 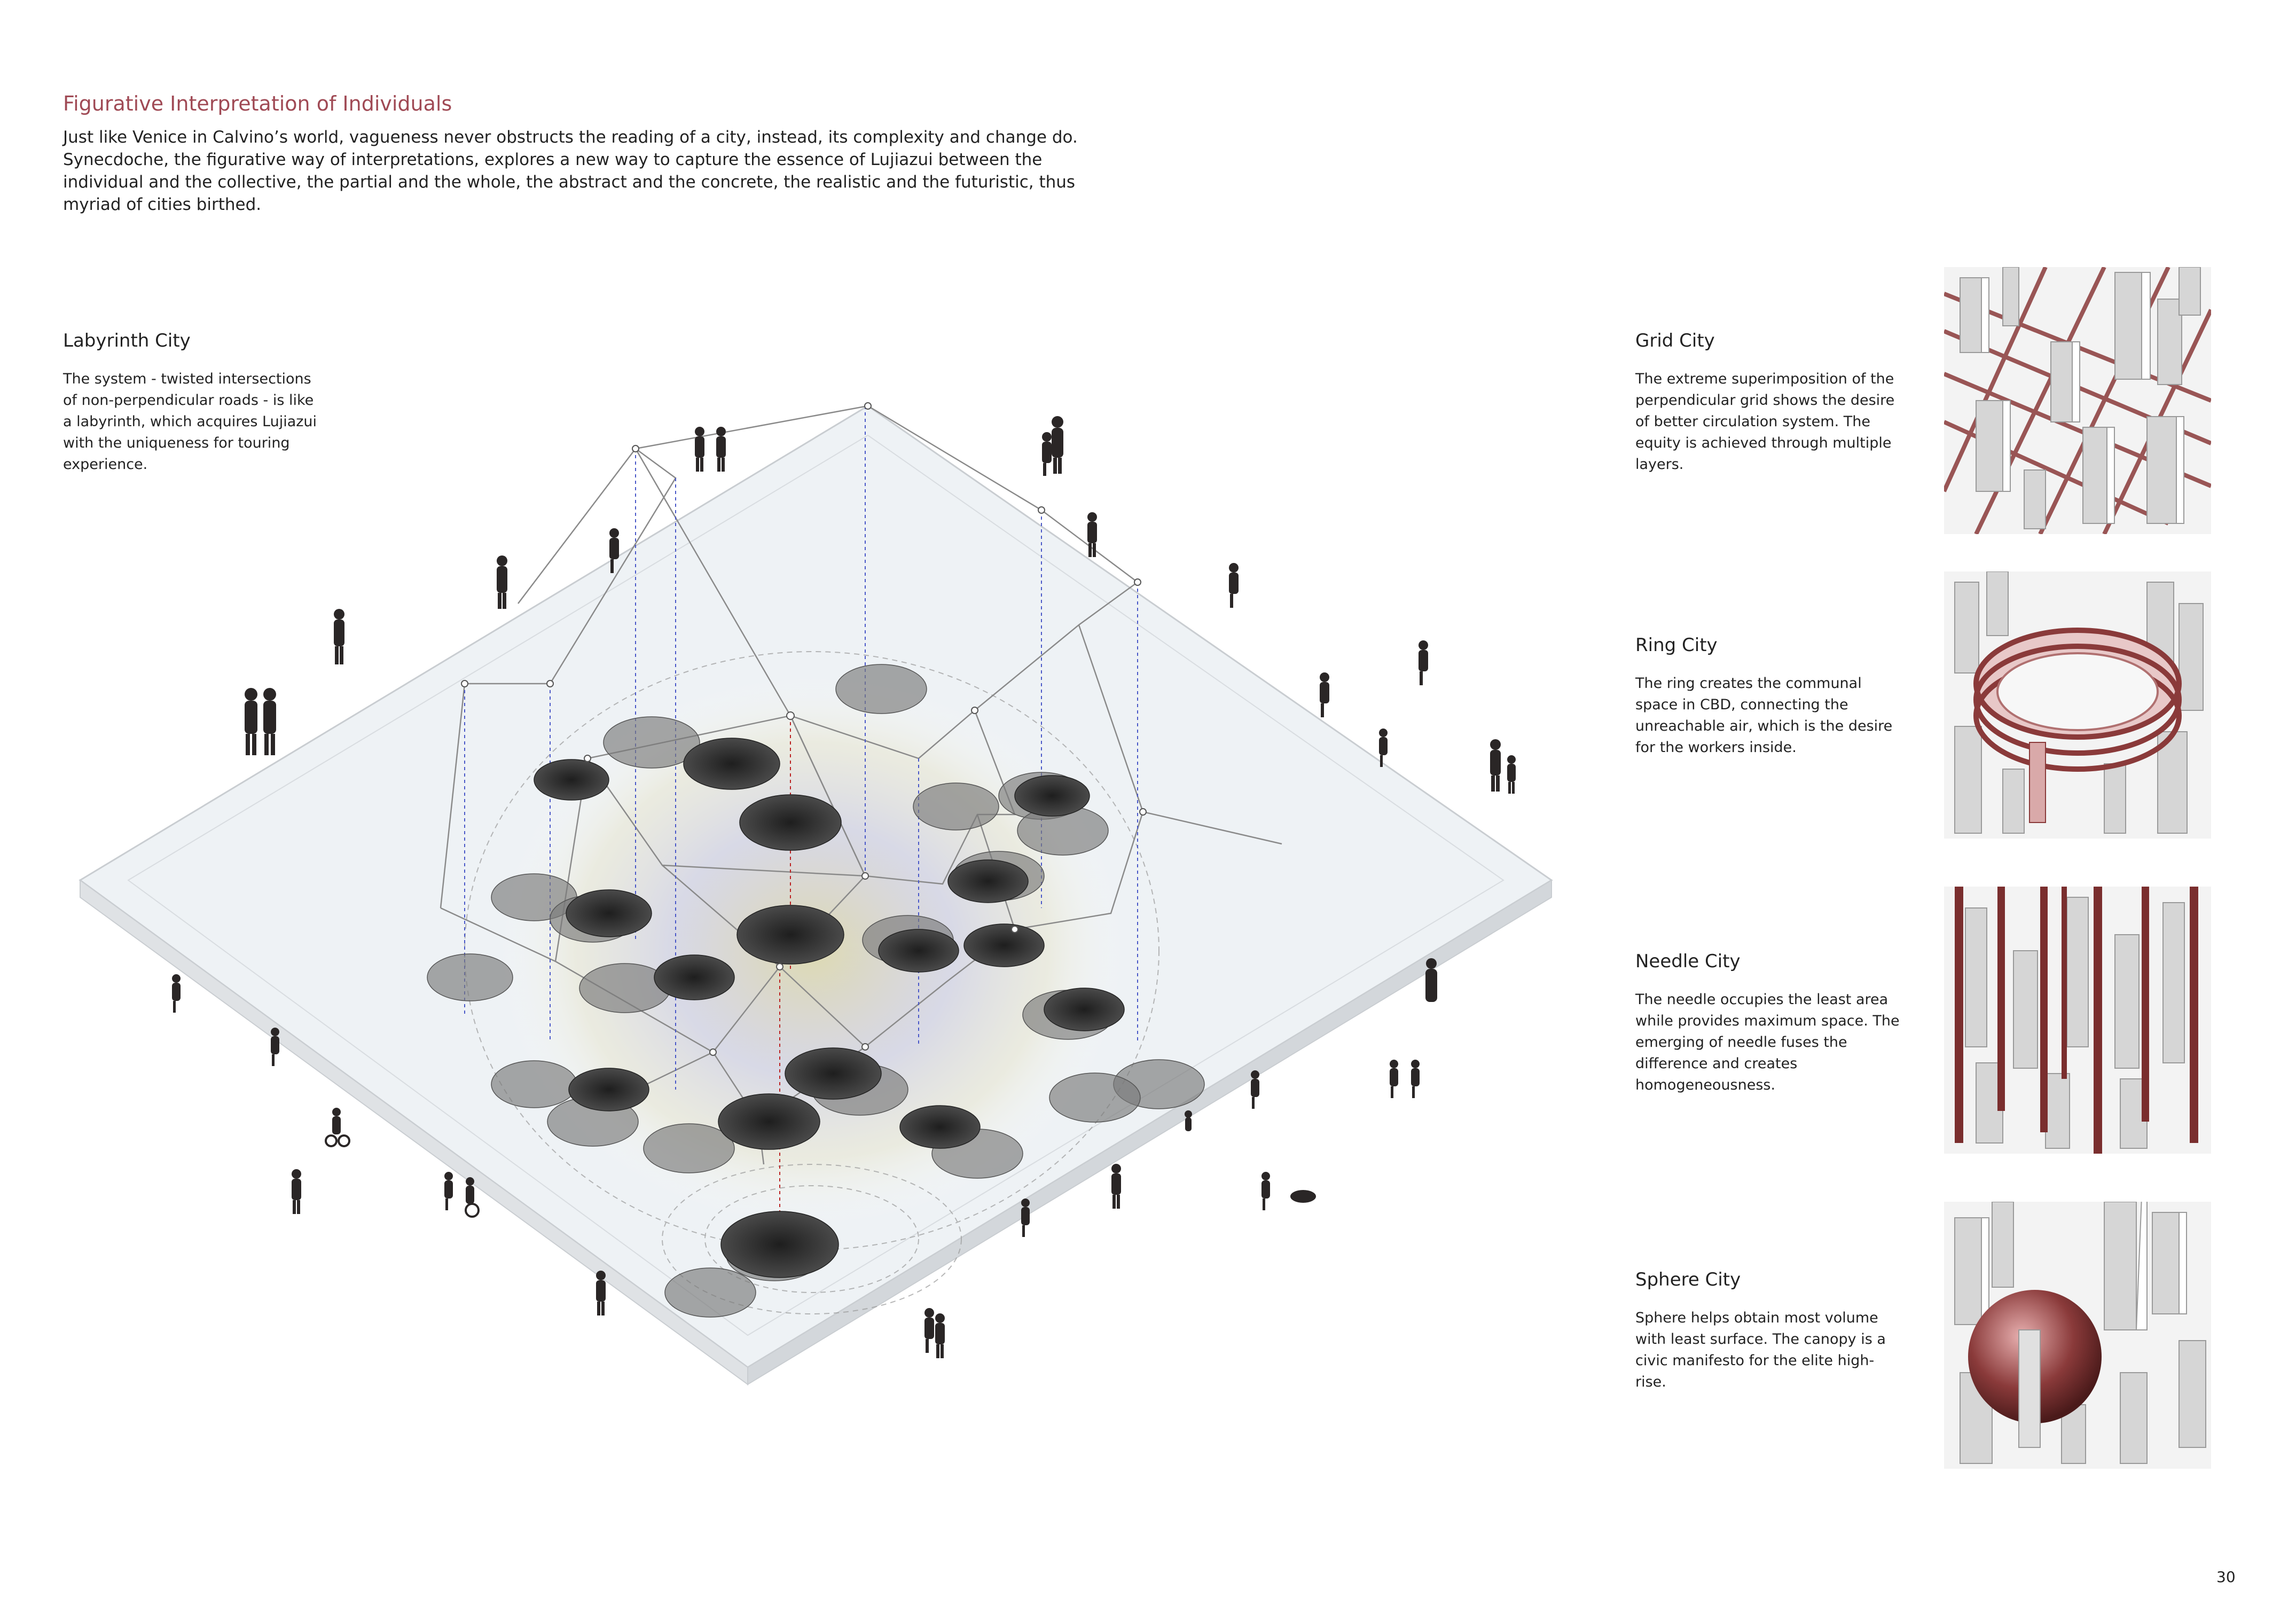 What do you see at coordinates (2077, 1020) in the screenshot?
I see `needle-city-image` at bounding box center [2077, 1020].